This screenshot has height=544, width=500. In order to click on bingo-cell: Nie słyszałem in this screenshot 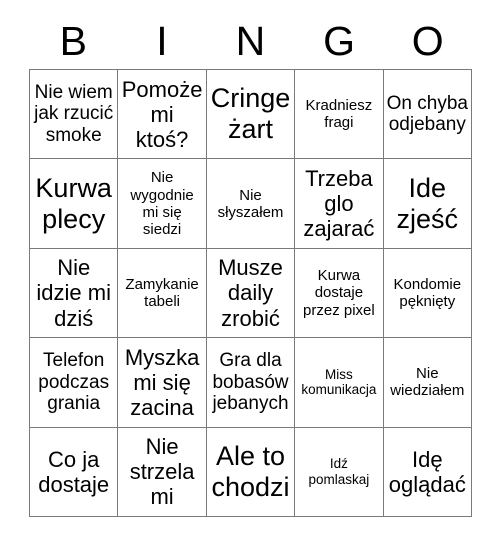, I will do `click(251, 204)`.